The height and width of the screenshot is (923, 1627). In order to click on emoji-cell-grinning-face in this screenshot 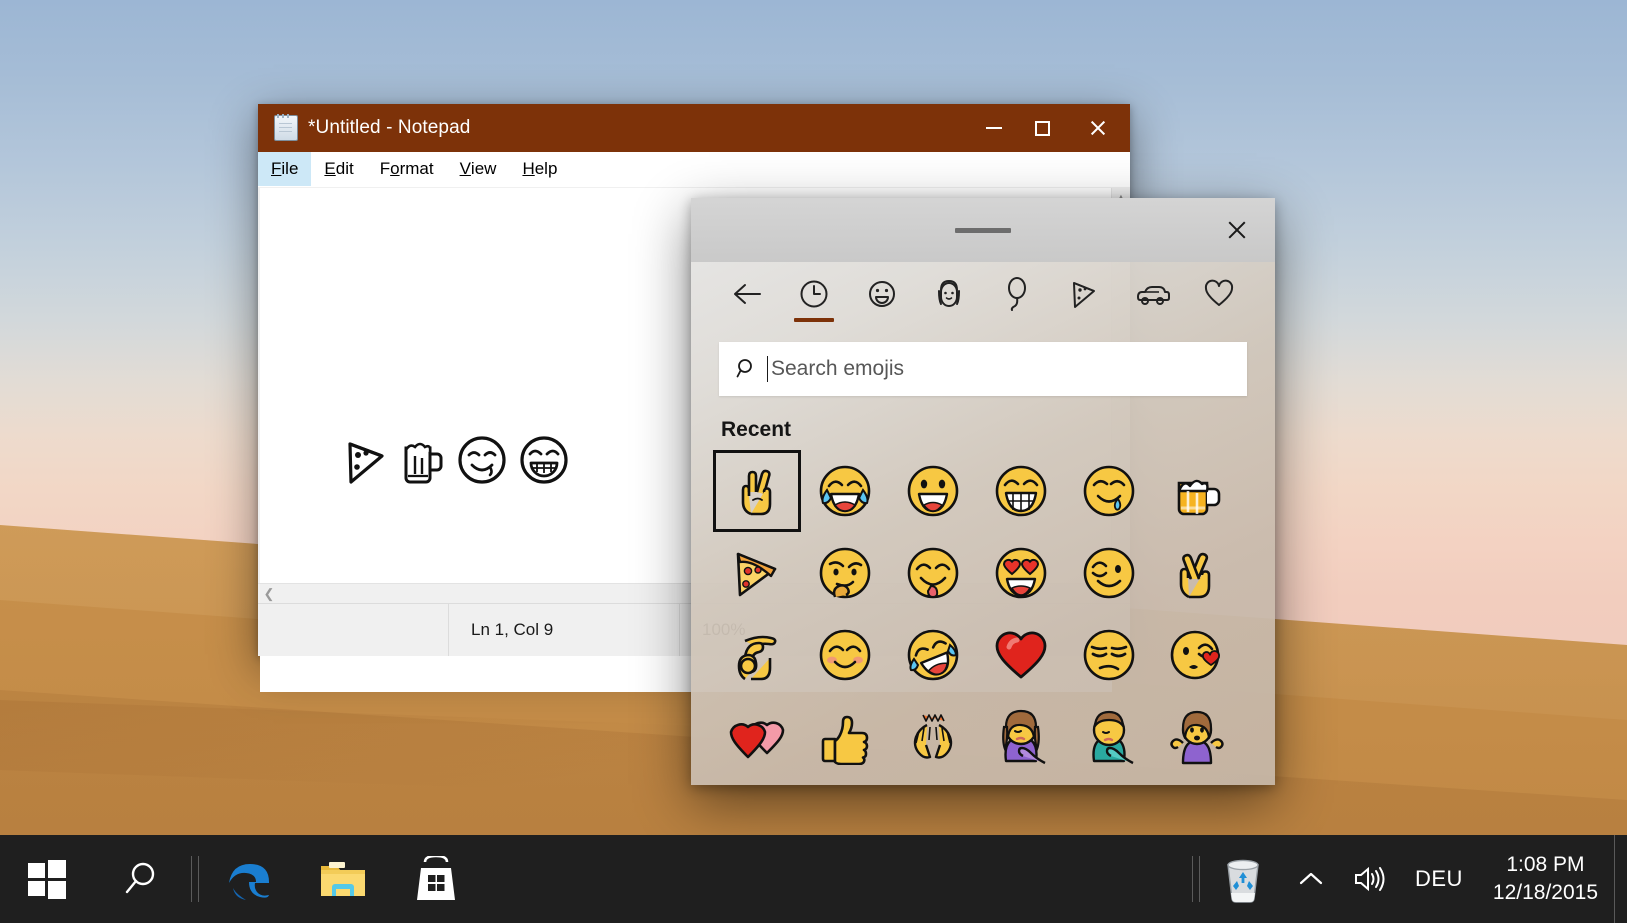, I will do `click(933, 491)`.